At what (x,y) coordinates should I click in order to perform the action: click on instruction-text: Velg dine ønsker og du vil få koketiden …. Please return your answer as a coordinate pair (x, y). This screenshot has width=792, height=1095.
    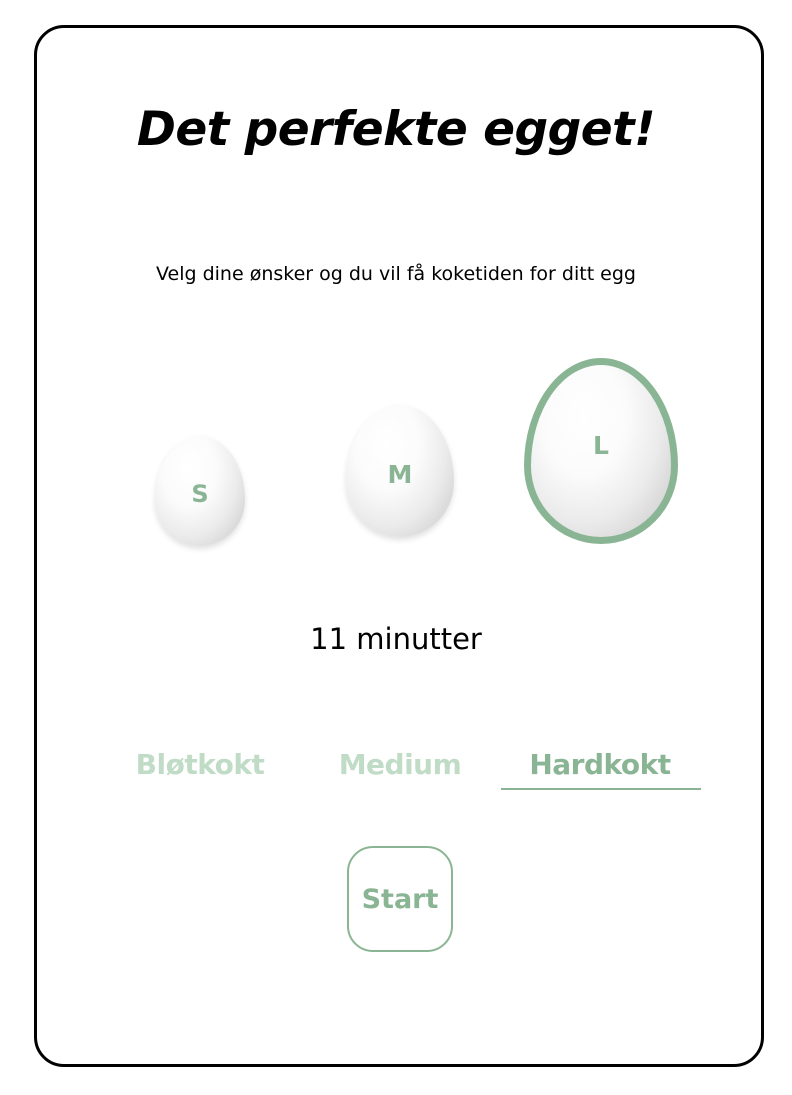
    Looking at the image, I should click on (396, 274).